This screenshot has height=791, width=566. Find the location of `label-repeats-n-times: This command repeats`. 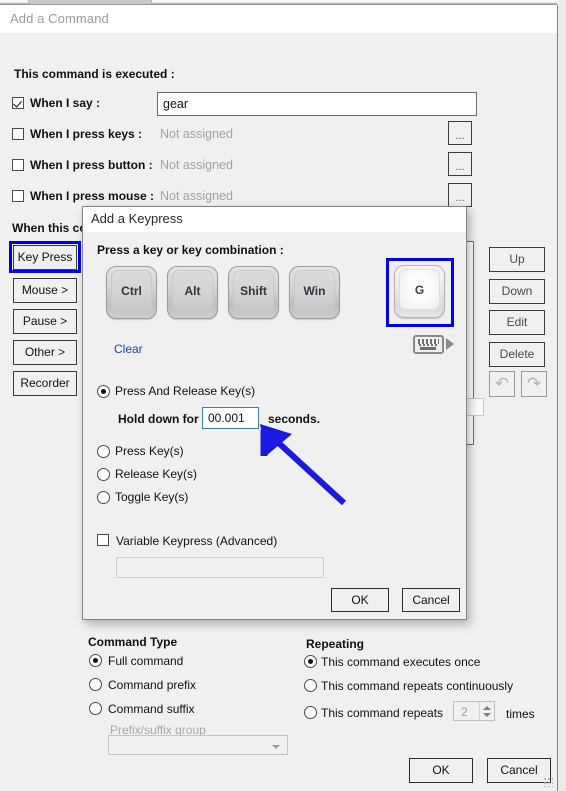

label-repeats-n-times: This command repeats is located at coordinates (382, 713).